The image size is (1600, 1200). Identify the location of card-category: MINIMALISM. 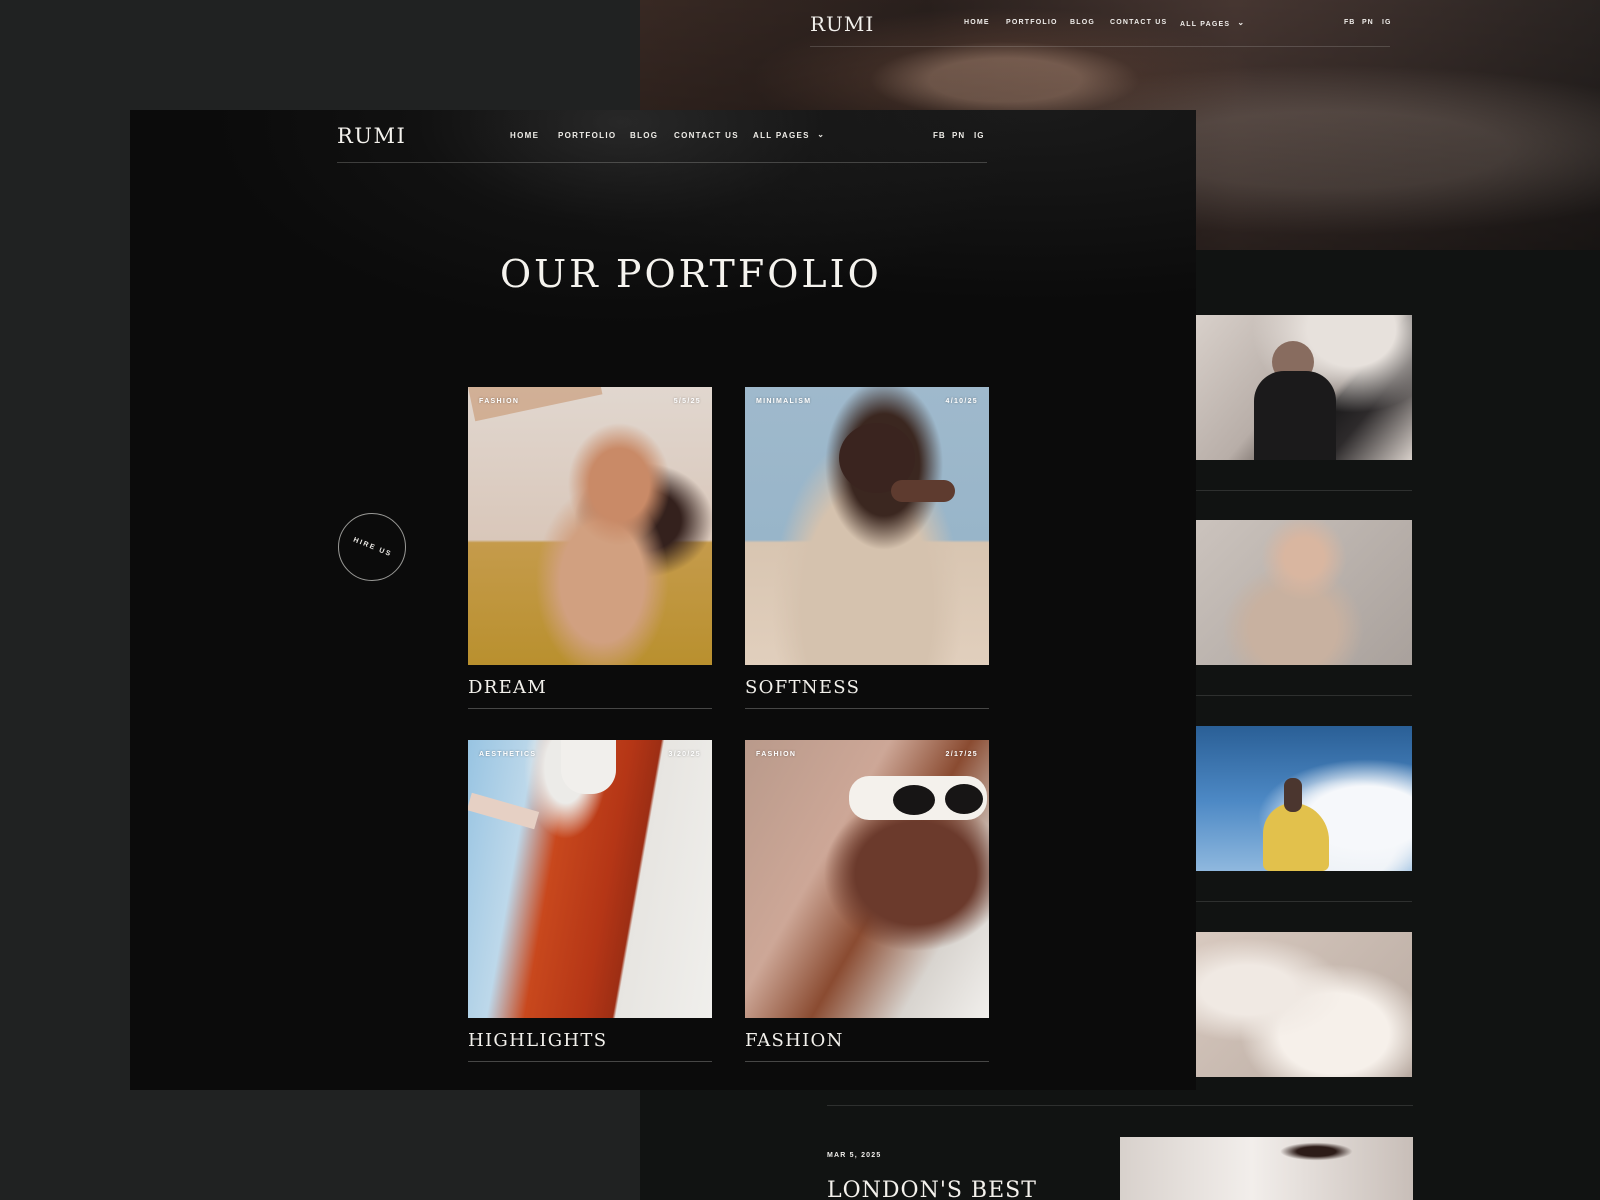
(784, 401).